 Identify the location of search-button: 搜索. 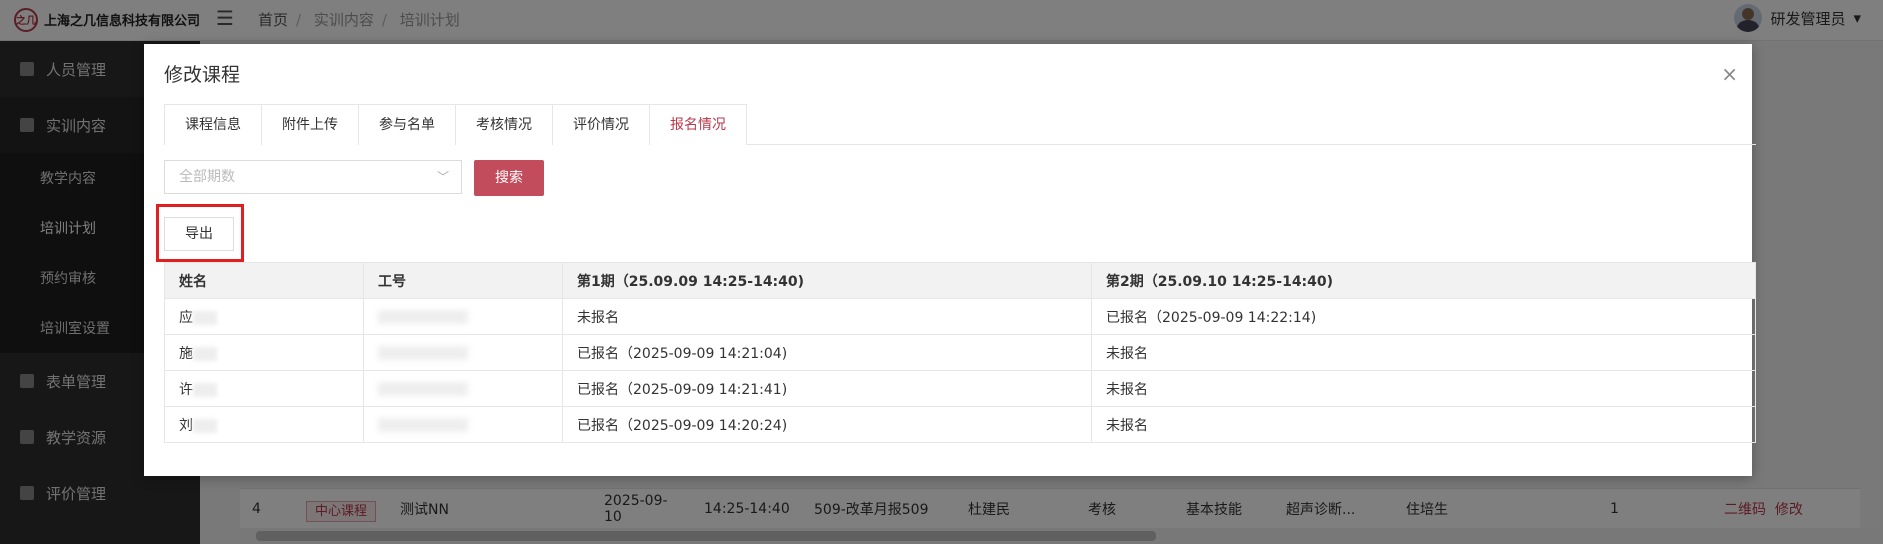
(509, 178).